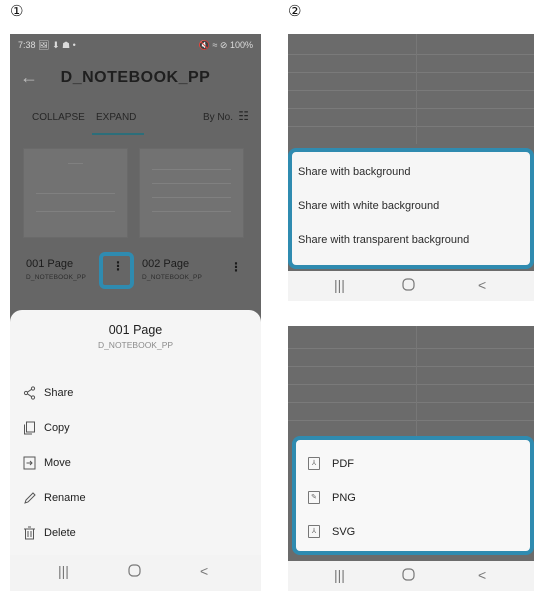 The height and width of the screenshot is (593, 534). Describe the element at coordinates (50, 264) in the screenshot. I see `page-1-title: 001 Page` at that location.